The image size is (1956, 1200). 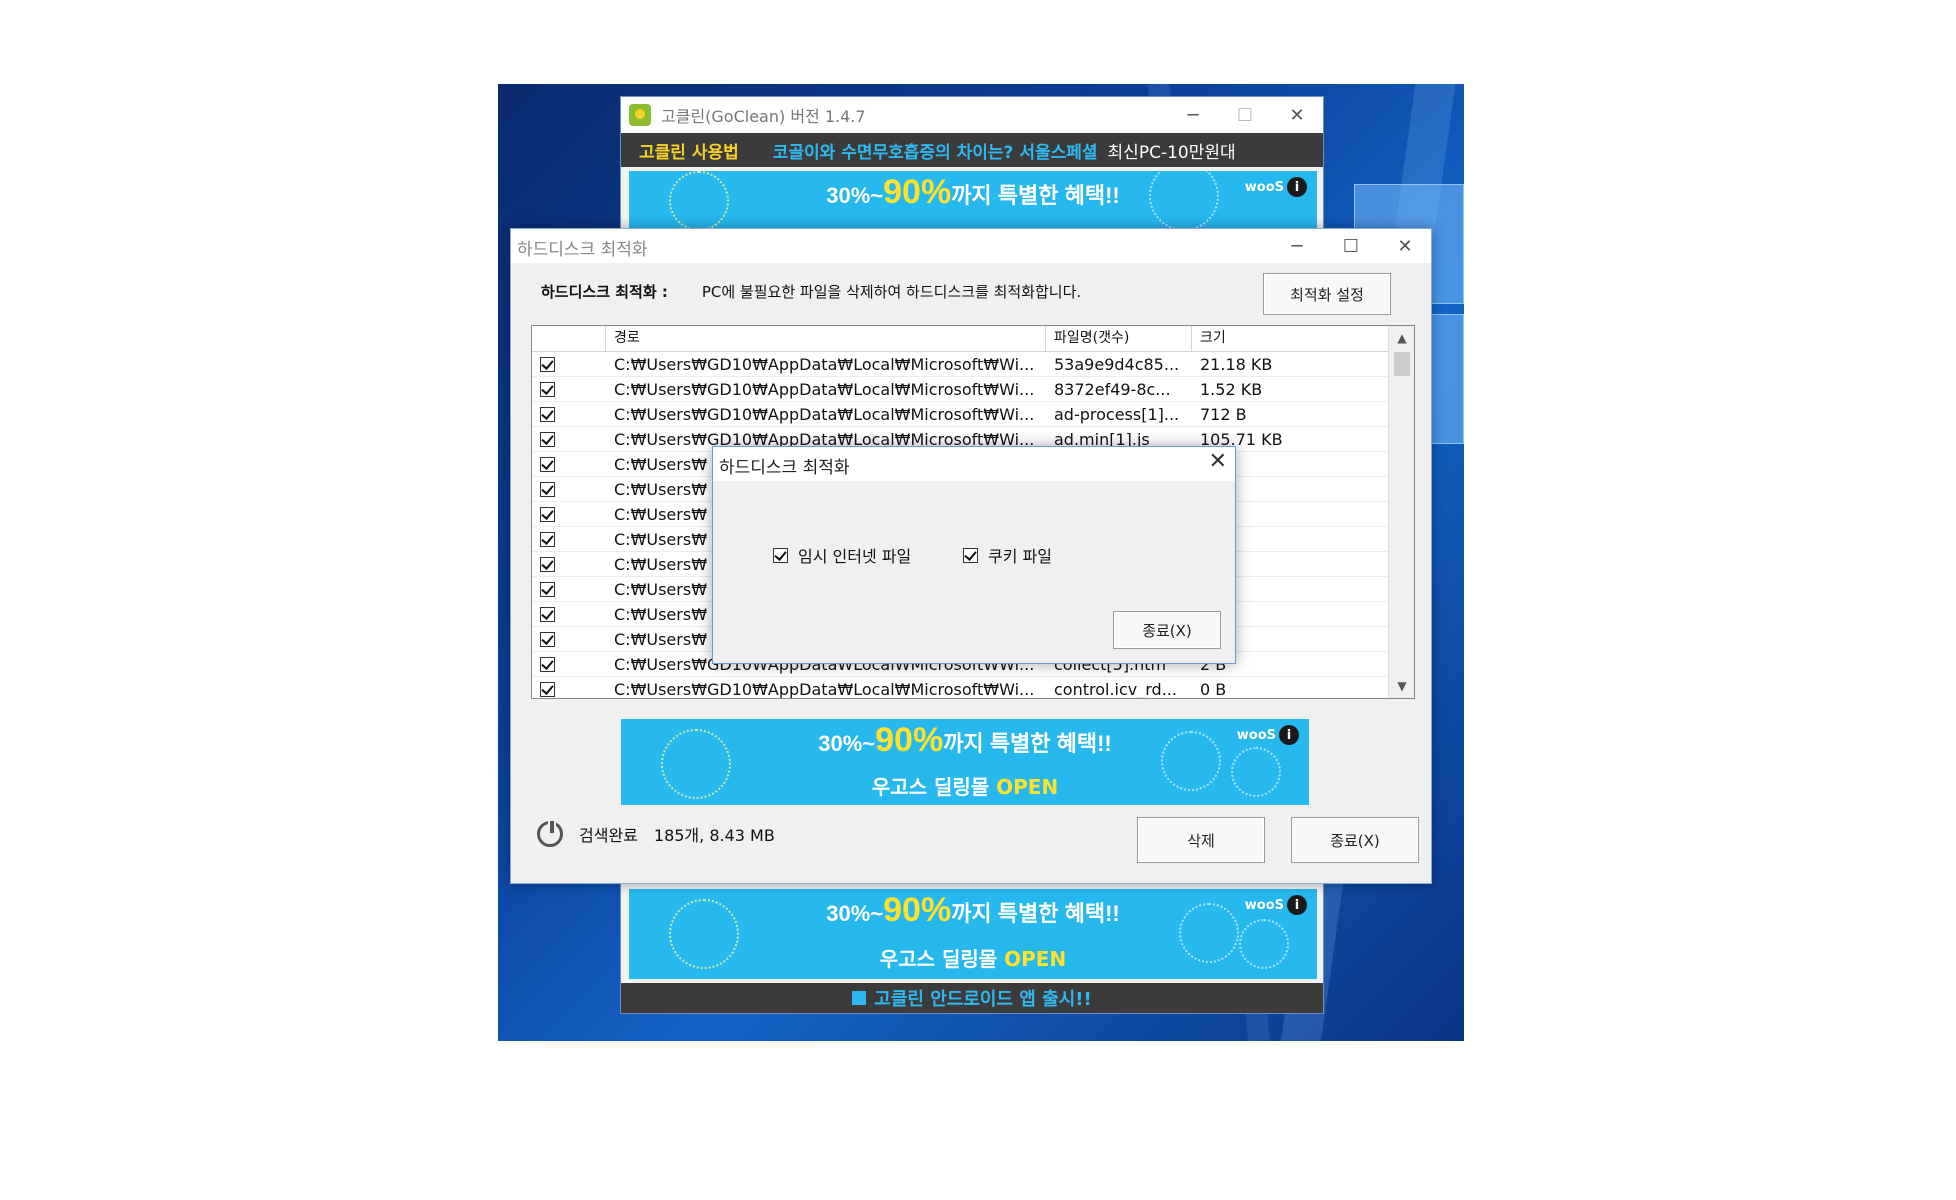 What do you see at coordinates (1172, 150) in the screenshot?
I see `menu-pc-ad: 최신PC-10만원대` at bounding box center [1172, 150].